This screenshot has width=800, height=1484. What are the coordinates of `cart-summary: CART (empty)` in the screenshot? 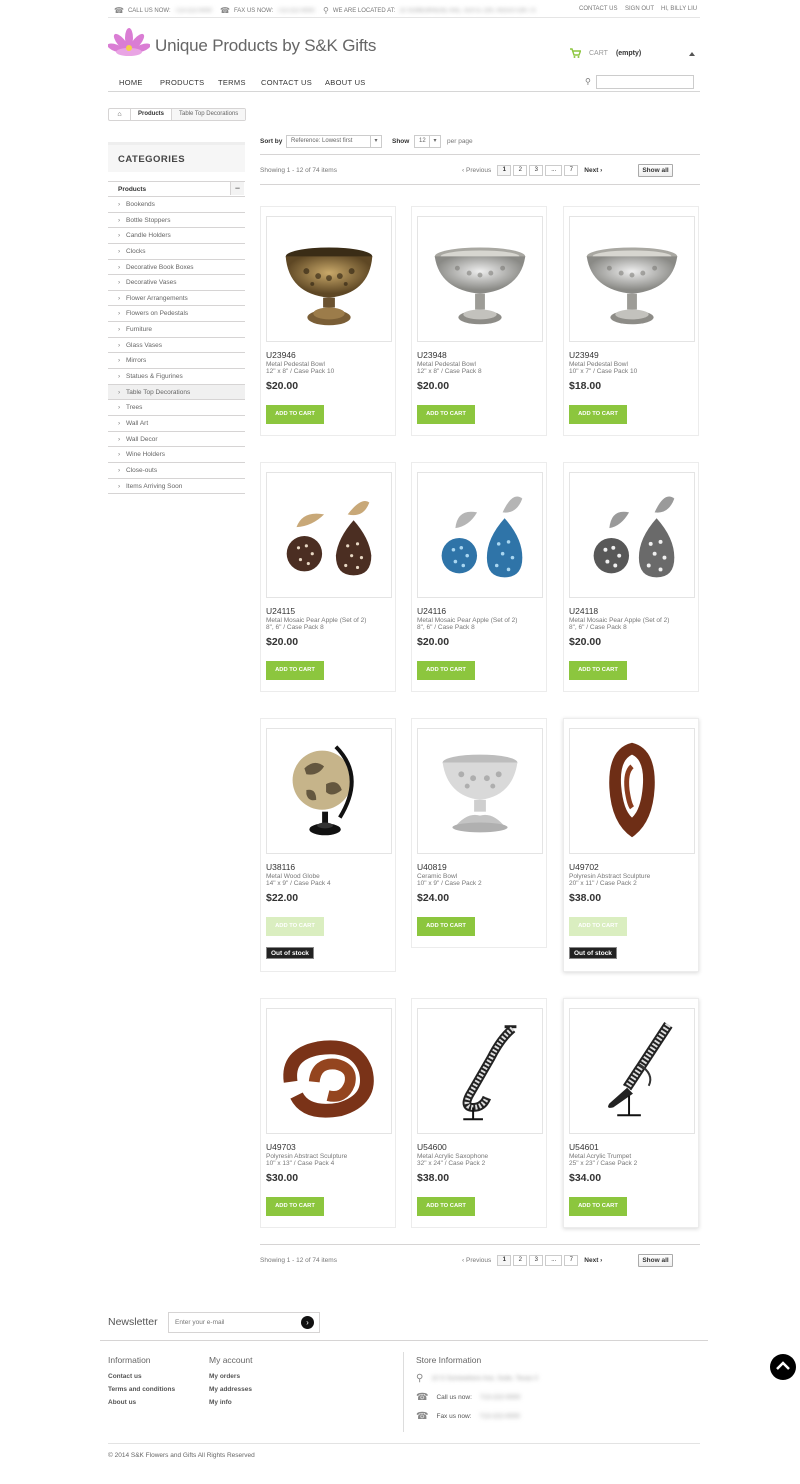 It's located at (605, 53).